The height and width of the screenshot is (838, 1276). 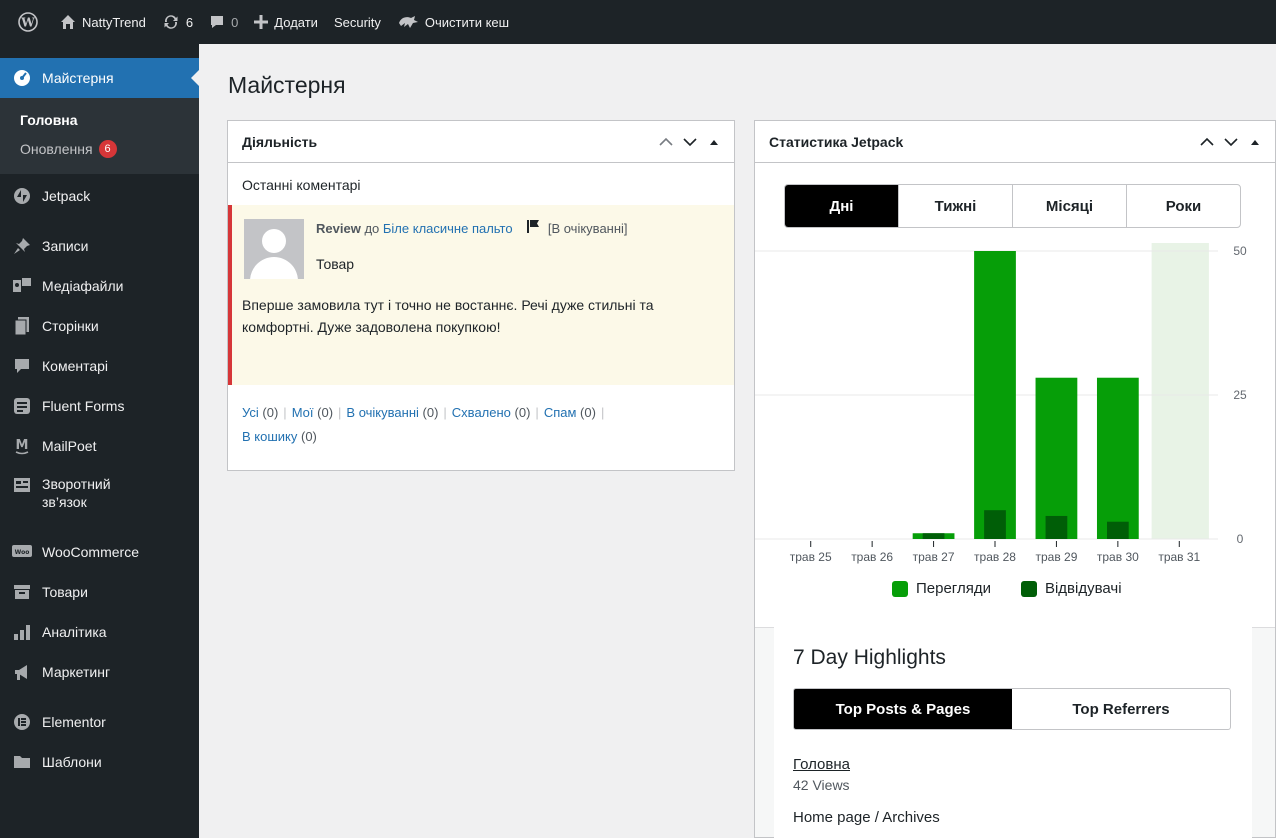 What do you see at coordinates (1069, 206) in the screenshot?
I see `period-months: Місяці` at bounding box center [1069, 206].